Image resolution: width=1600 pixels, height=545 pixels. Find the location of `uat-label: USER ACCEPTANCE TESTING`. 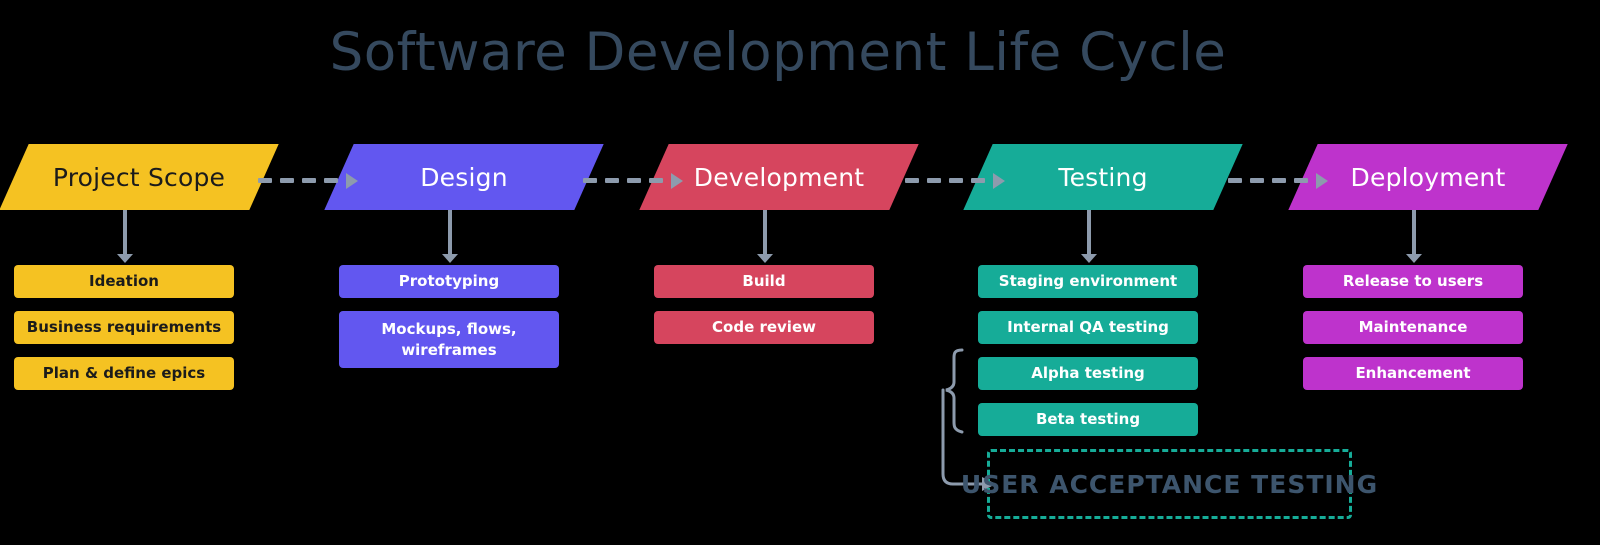

uat-label: USER ACCEPTANCE TESTING is located at coordinates (1169, 484).